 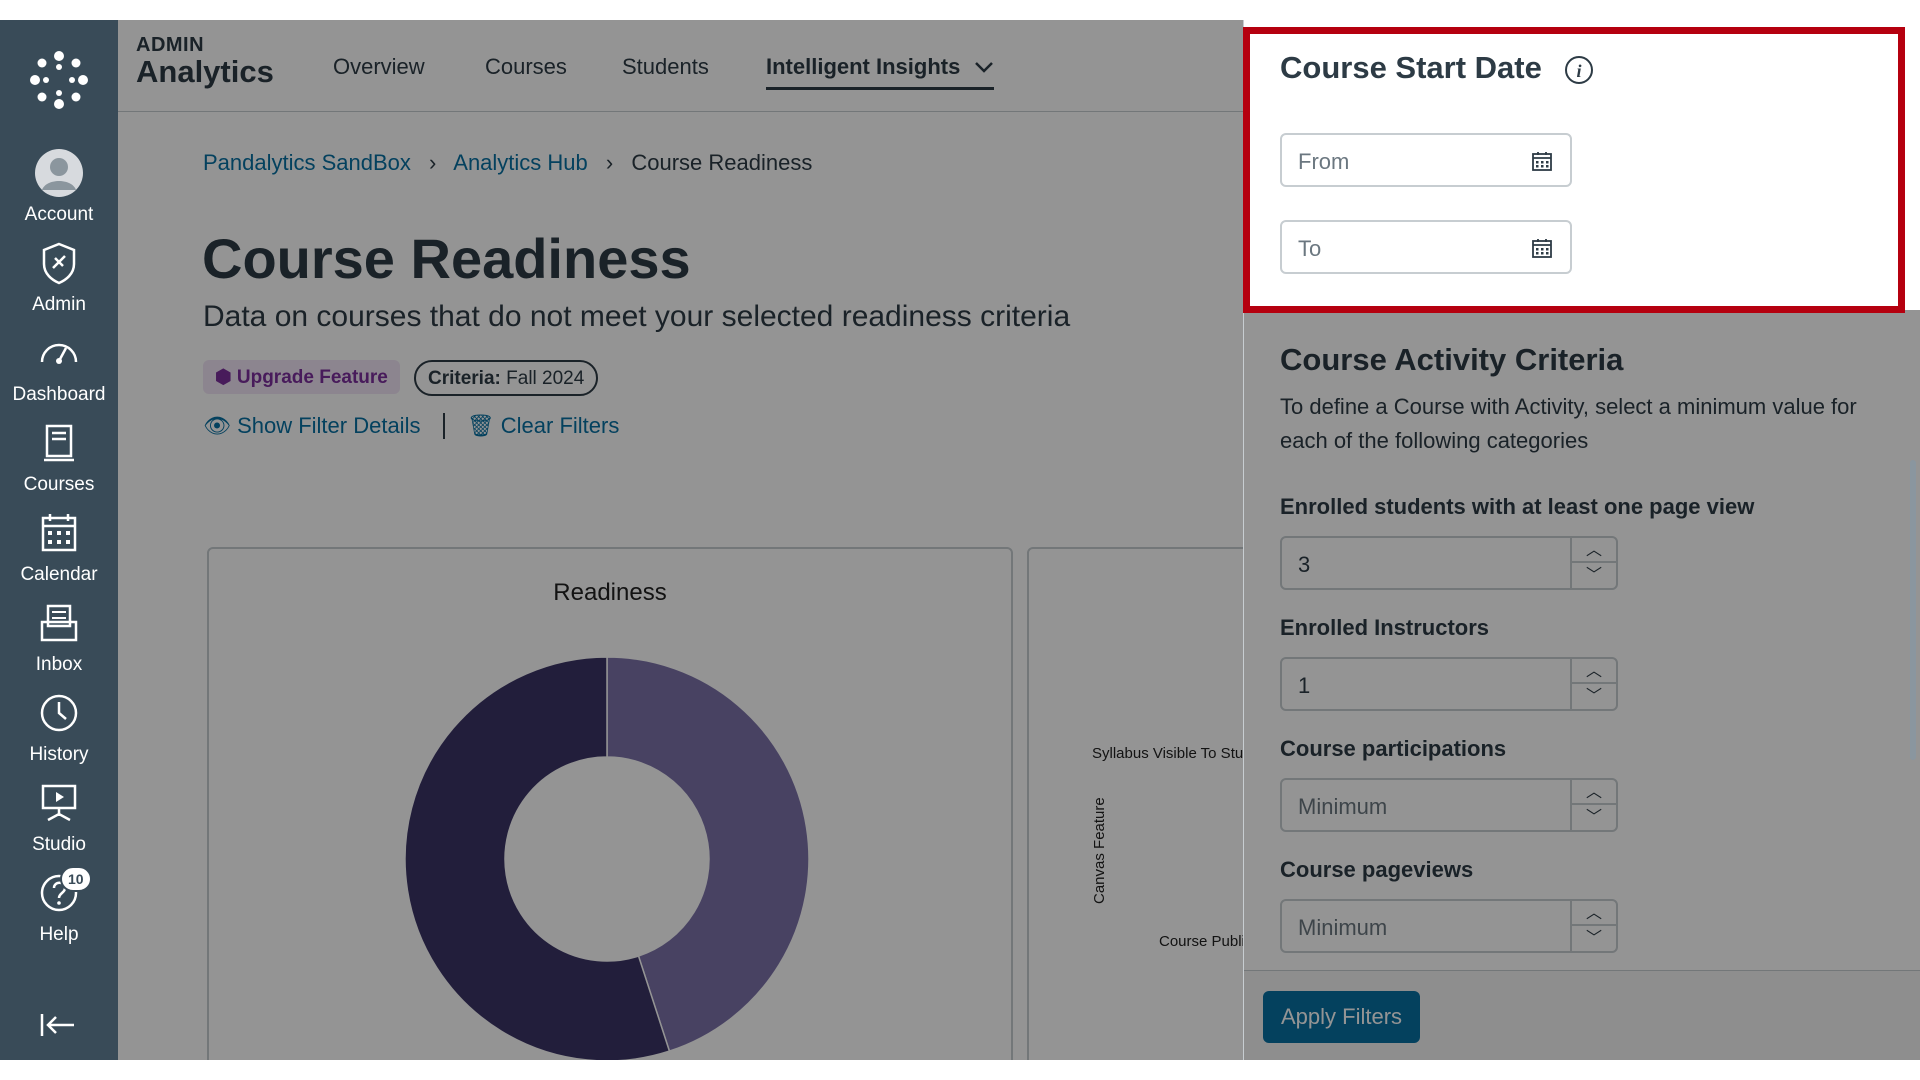 I want to click on nav-label: Admin, so click(x=59, y=304).